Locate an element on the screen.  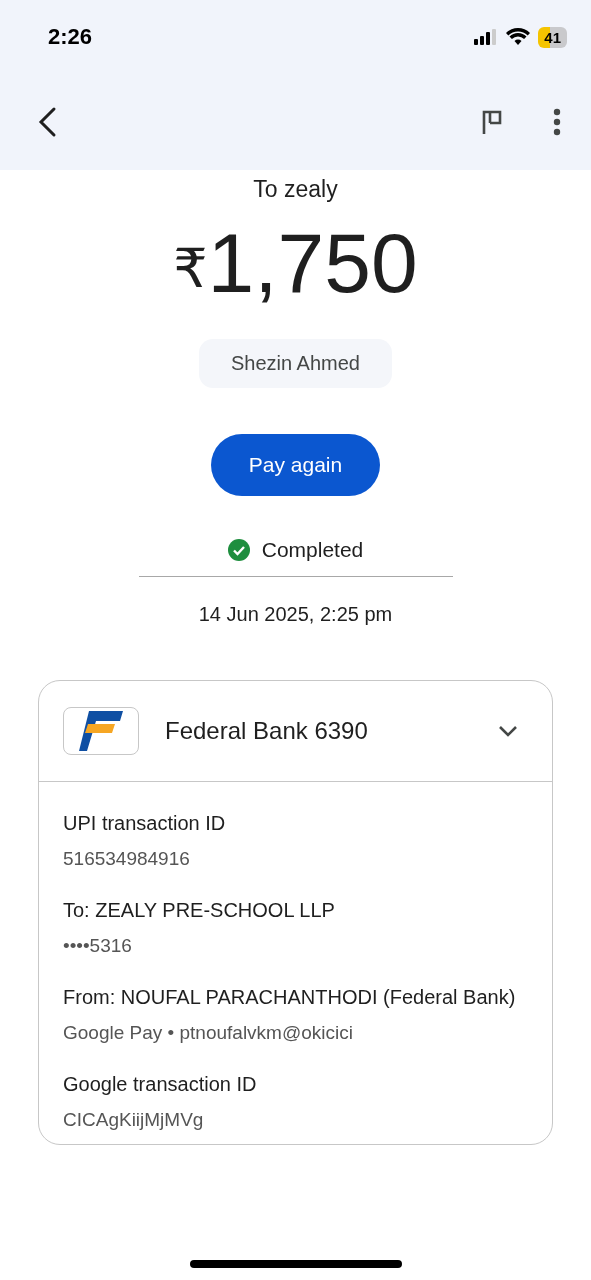
signal-icon is located at coordinates (486, 37).